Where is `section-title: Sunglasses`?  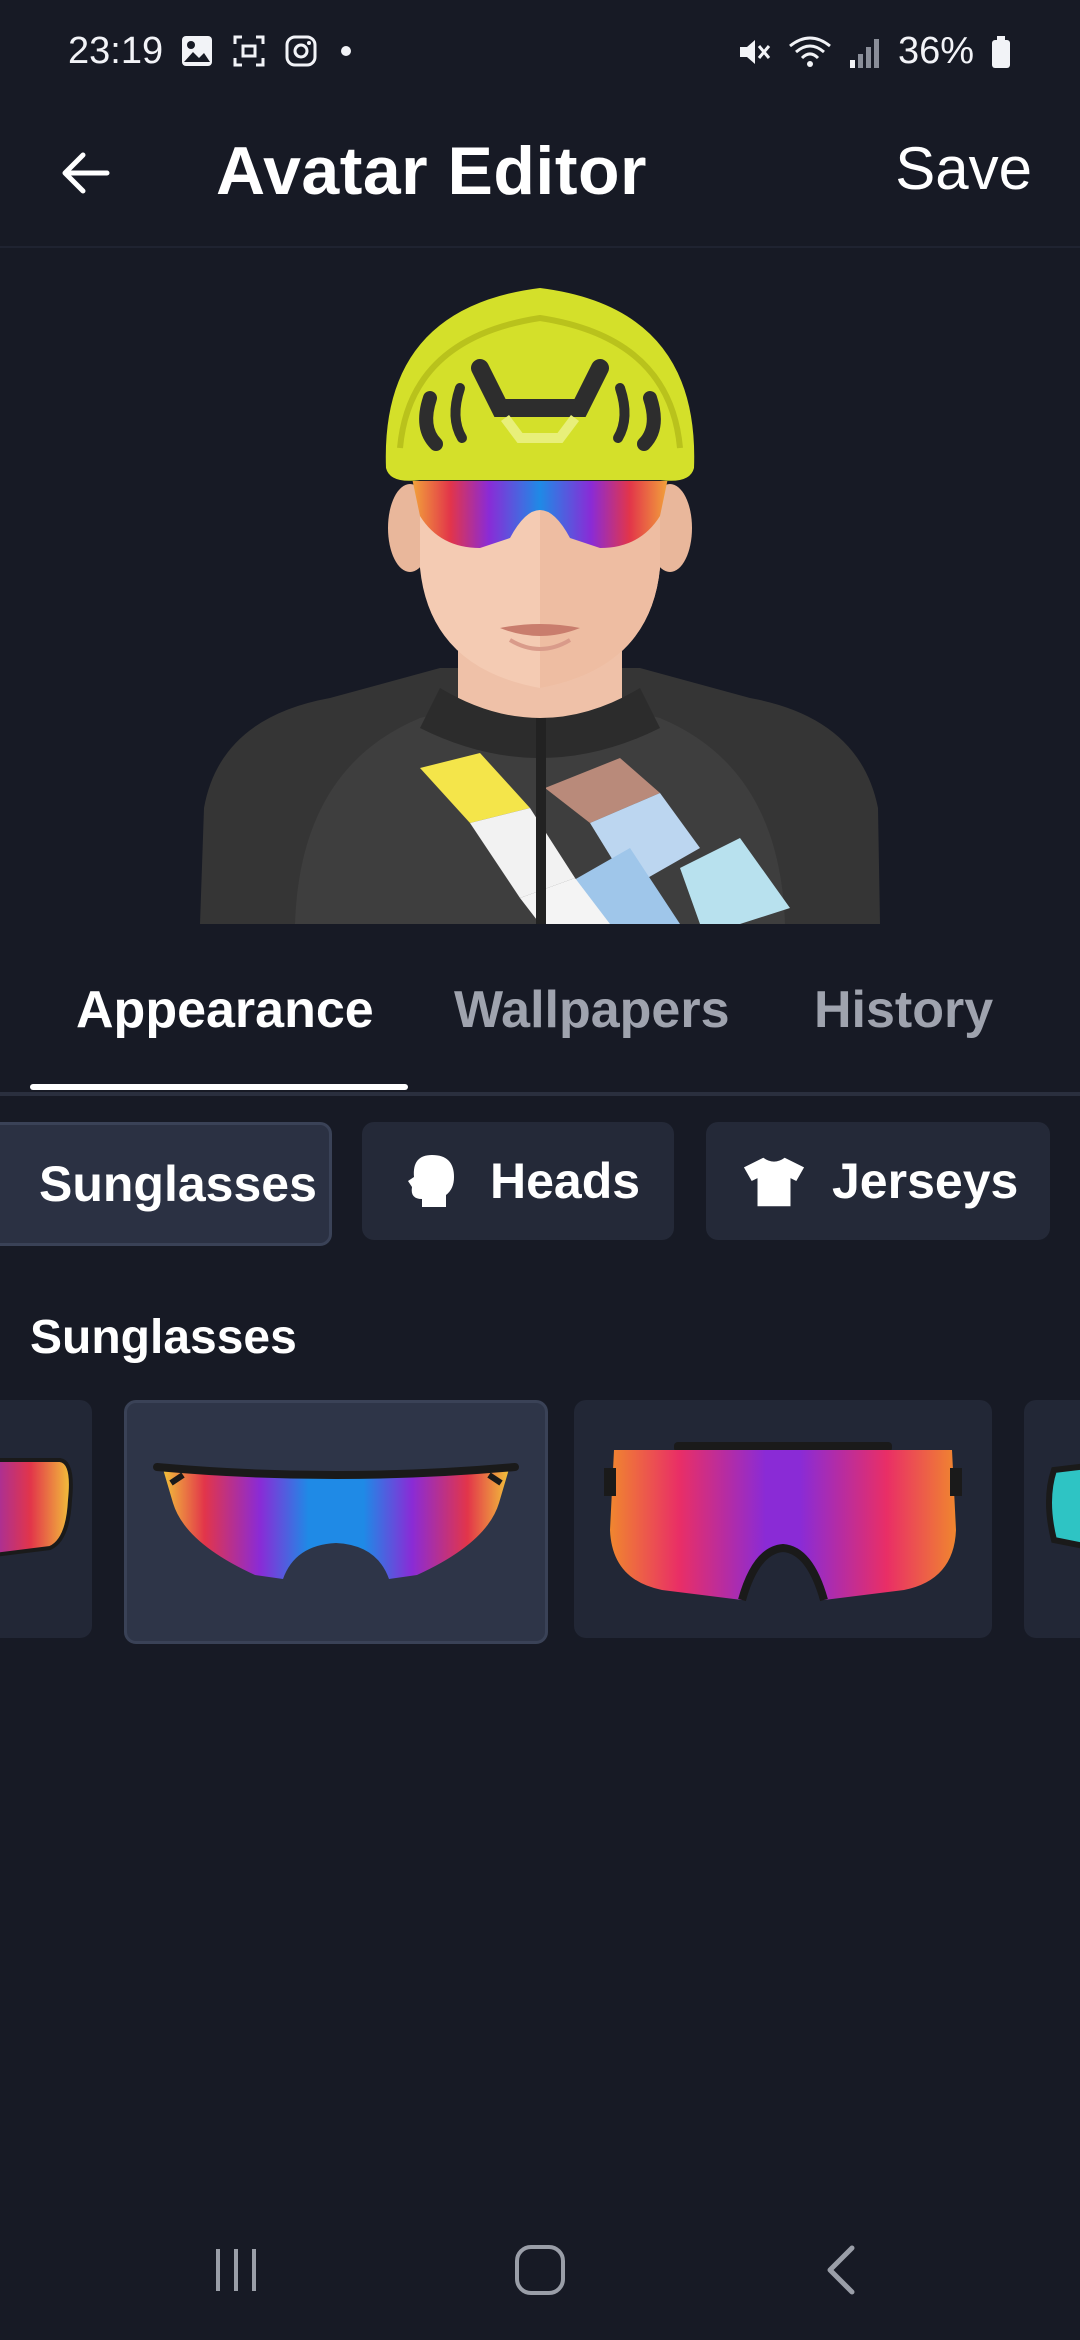 section-title: Sunglasses is located at coordinates (163, 1337).